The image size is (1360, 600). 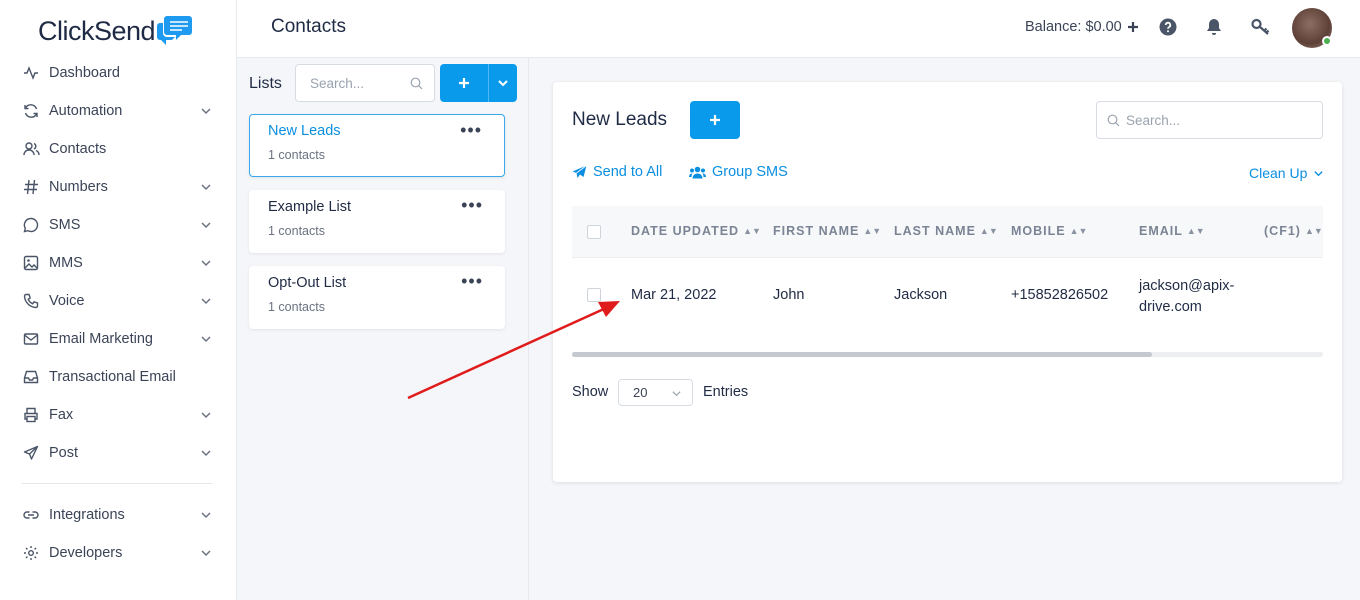 I want to click on add-list-dropdown-button, so click(x=503, y=83).